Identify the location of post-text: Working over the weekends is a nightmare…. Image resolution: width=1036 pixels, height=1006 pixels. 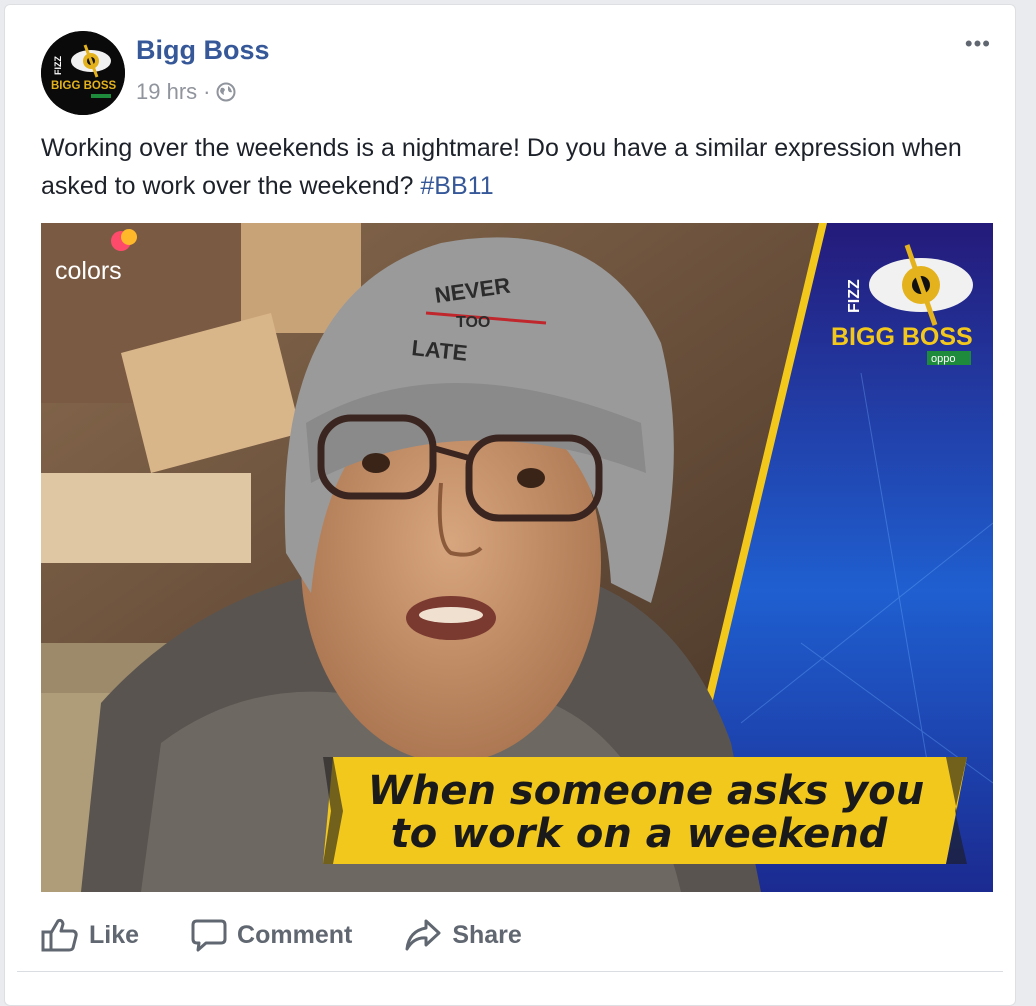
(511, 167).